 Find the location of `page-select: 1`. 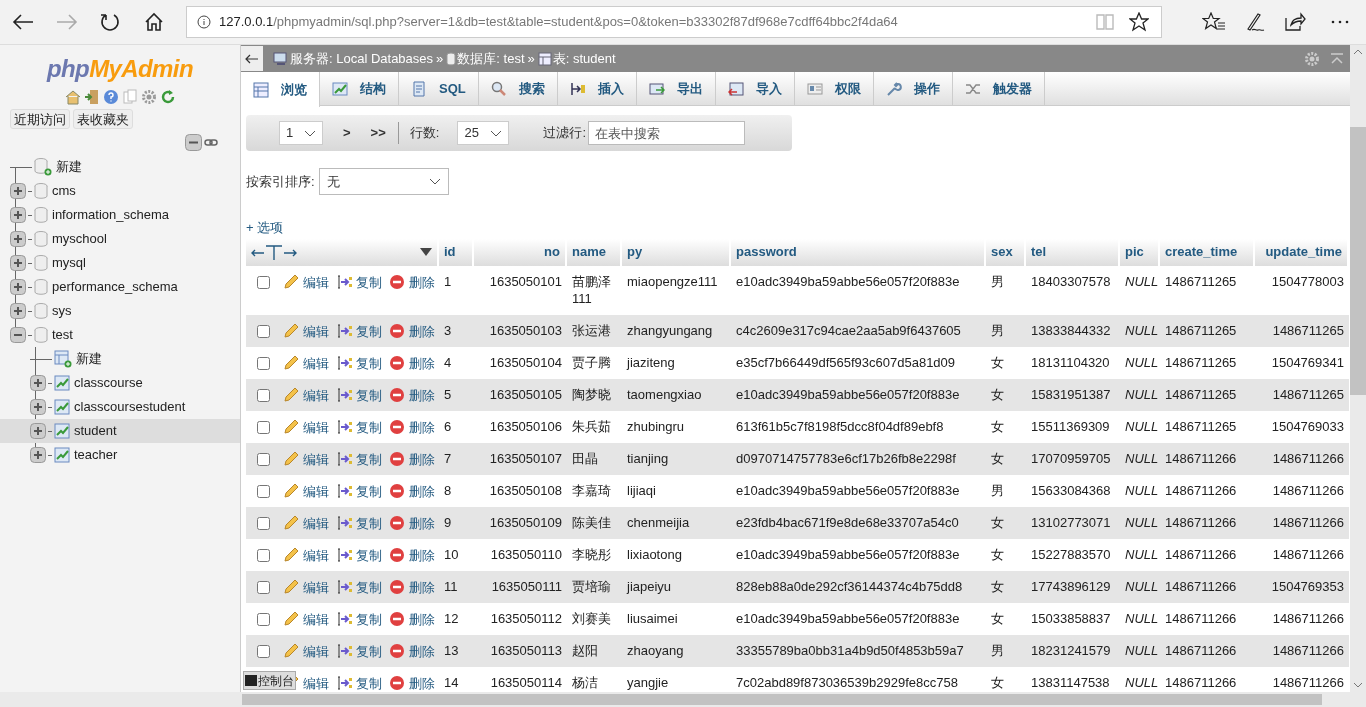

page-select: 1 is located at coordinates (301, 133).